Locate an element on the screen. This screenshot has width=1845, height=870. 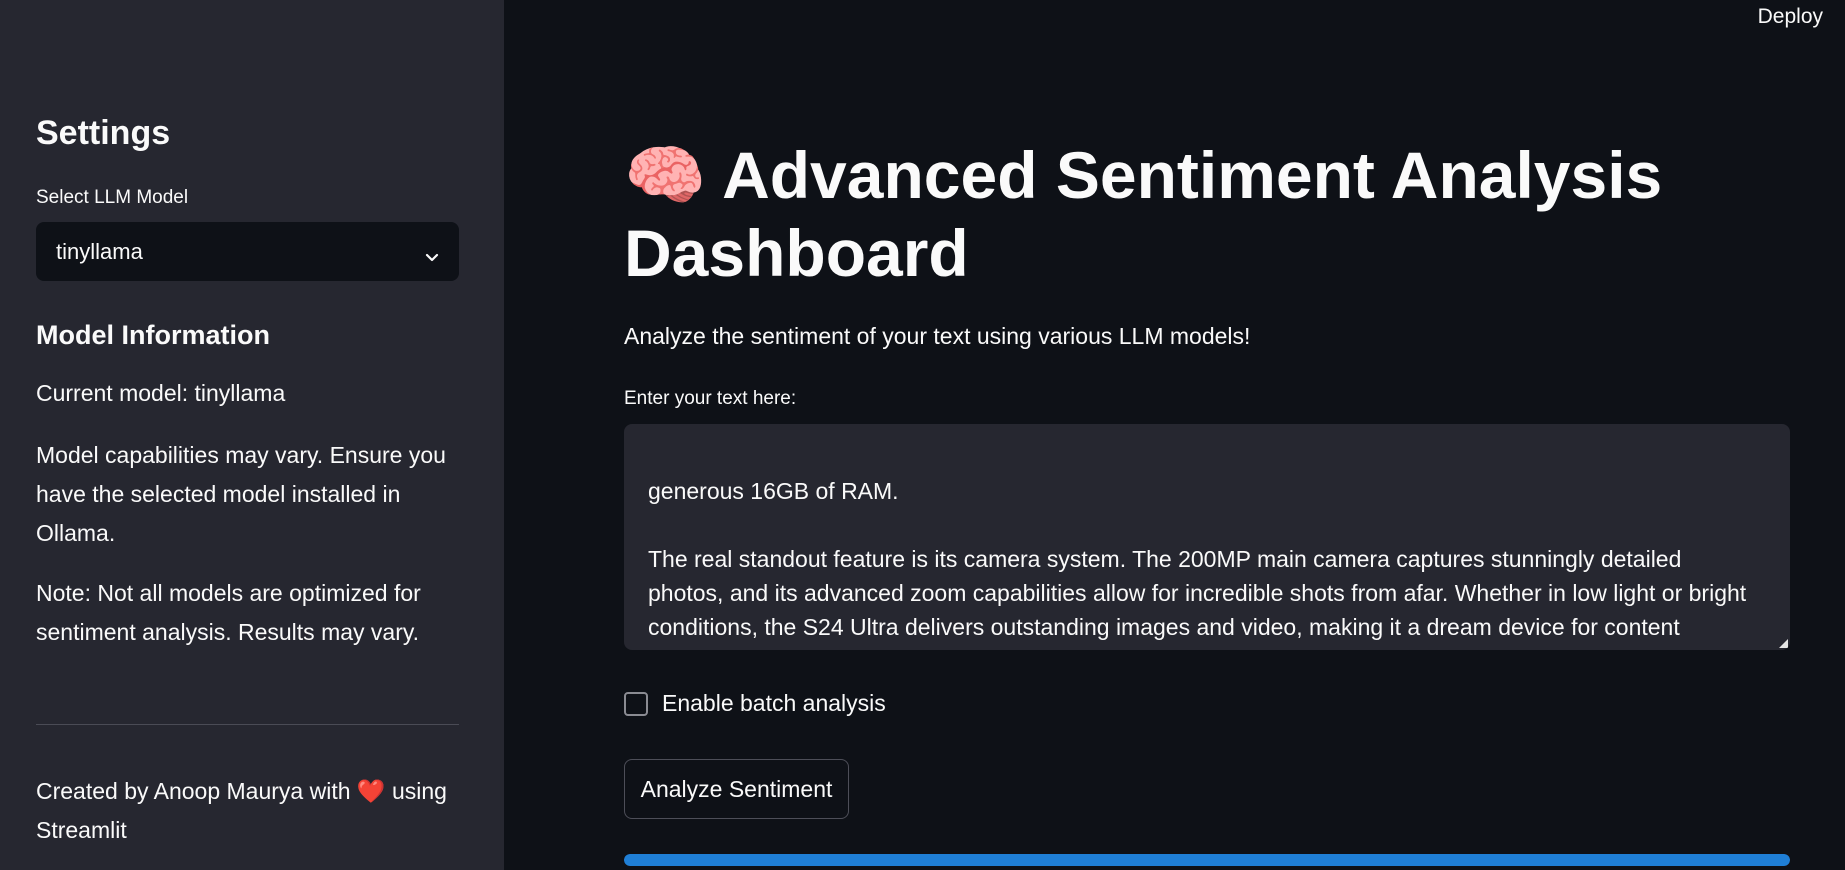
sidebar-divider is located at coordinates (247, 724).